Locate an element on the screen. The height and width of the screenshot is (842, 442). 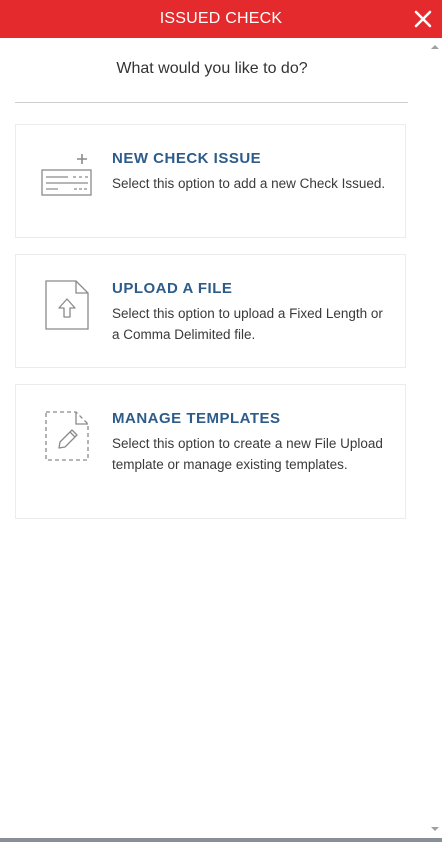
modal-header: ISSUED CHECK is located at coordinates (221, 19).